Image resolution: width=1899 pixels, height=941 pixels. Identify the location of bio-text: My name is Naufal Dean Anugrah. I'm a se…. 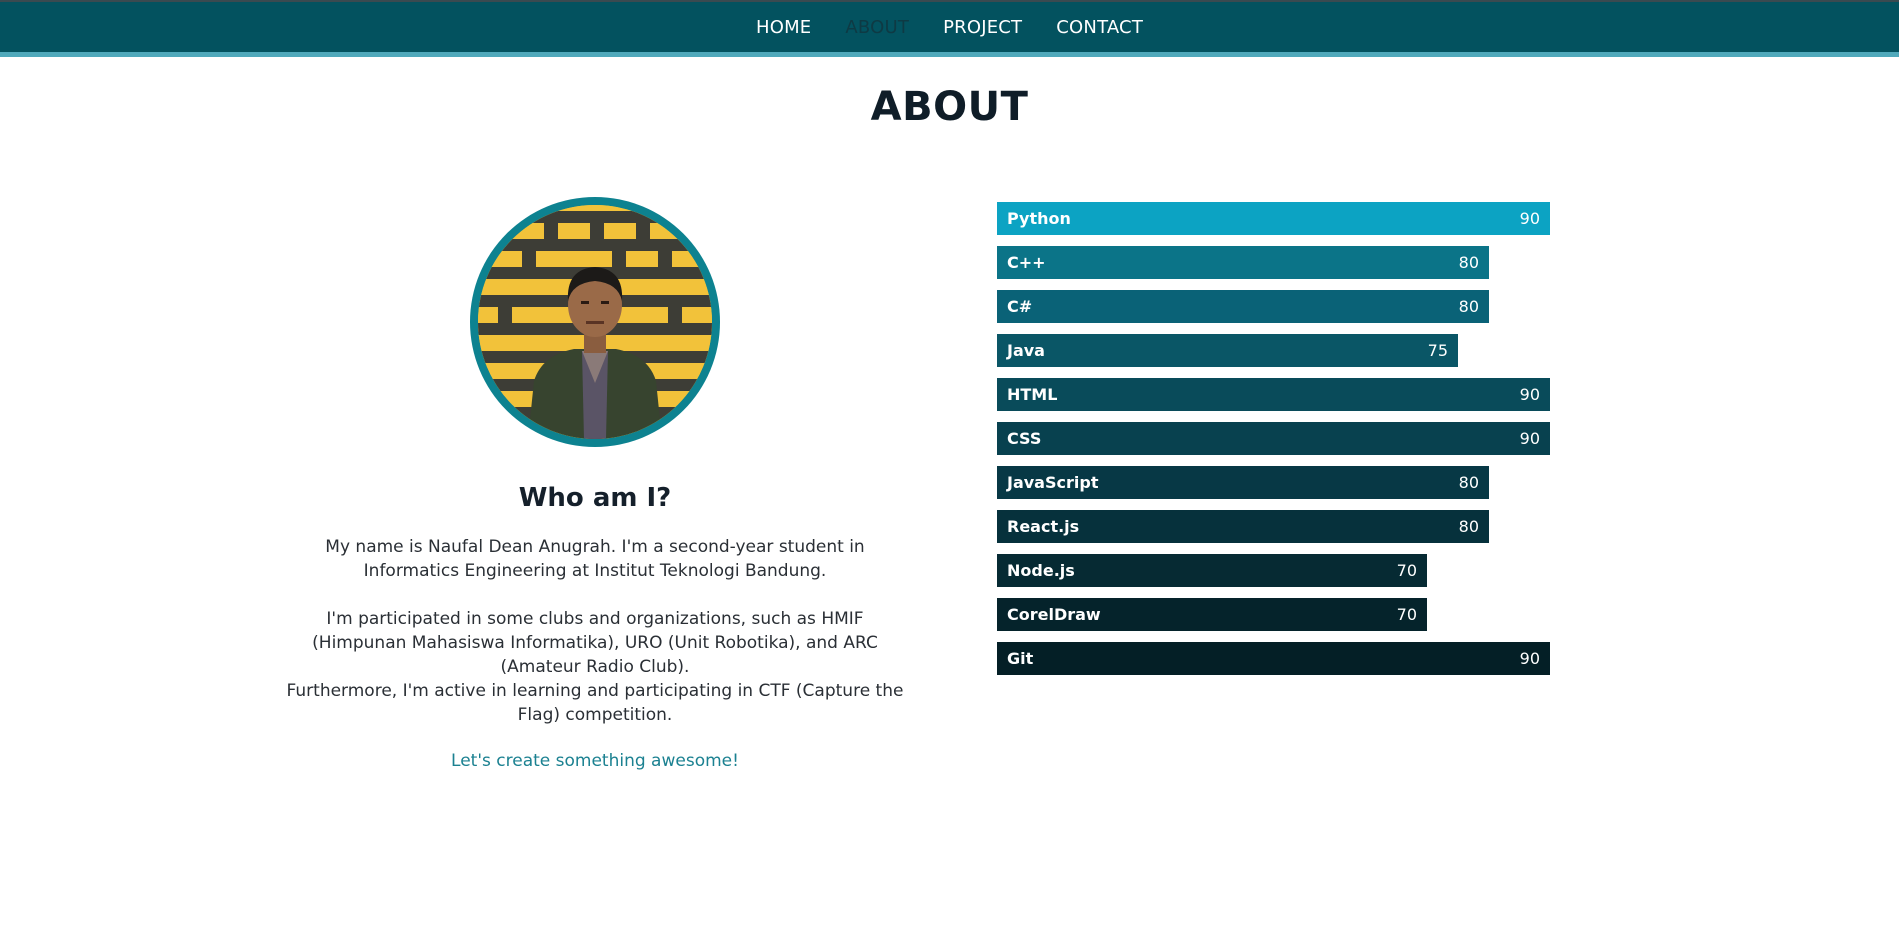
(595, 631).